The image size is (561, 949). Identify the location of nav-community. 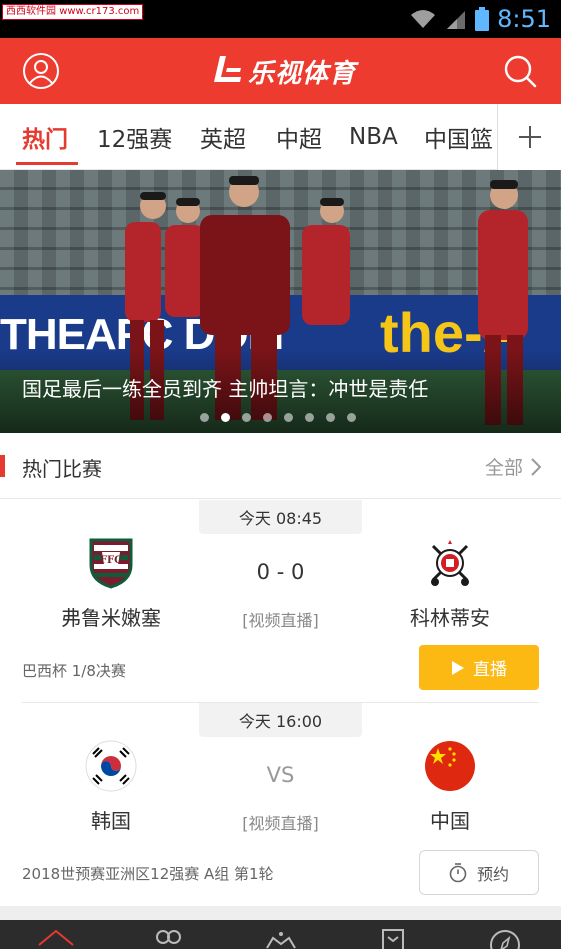
(168, 934).